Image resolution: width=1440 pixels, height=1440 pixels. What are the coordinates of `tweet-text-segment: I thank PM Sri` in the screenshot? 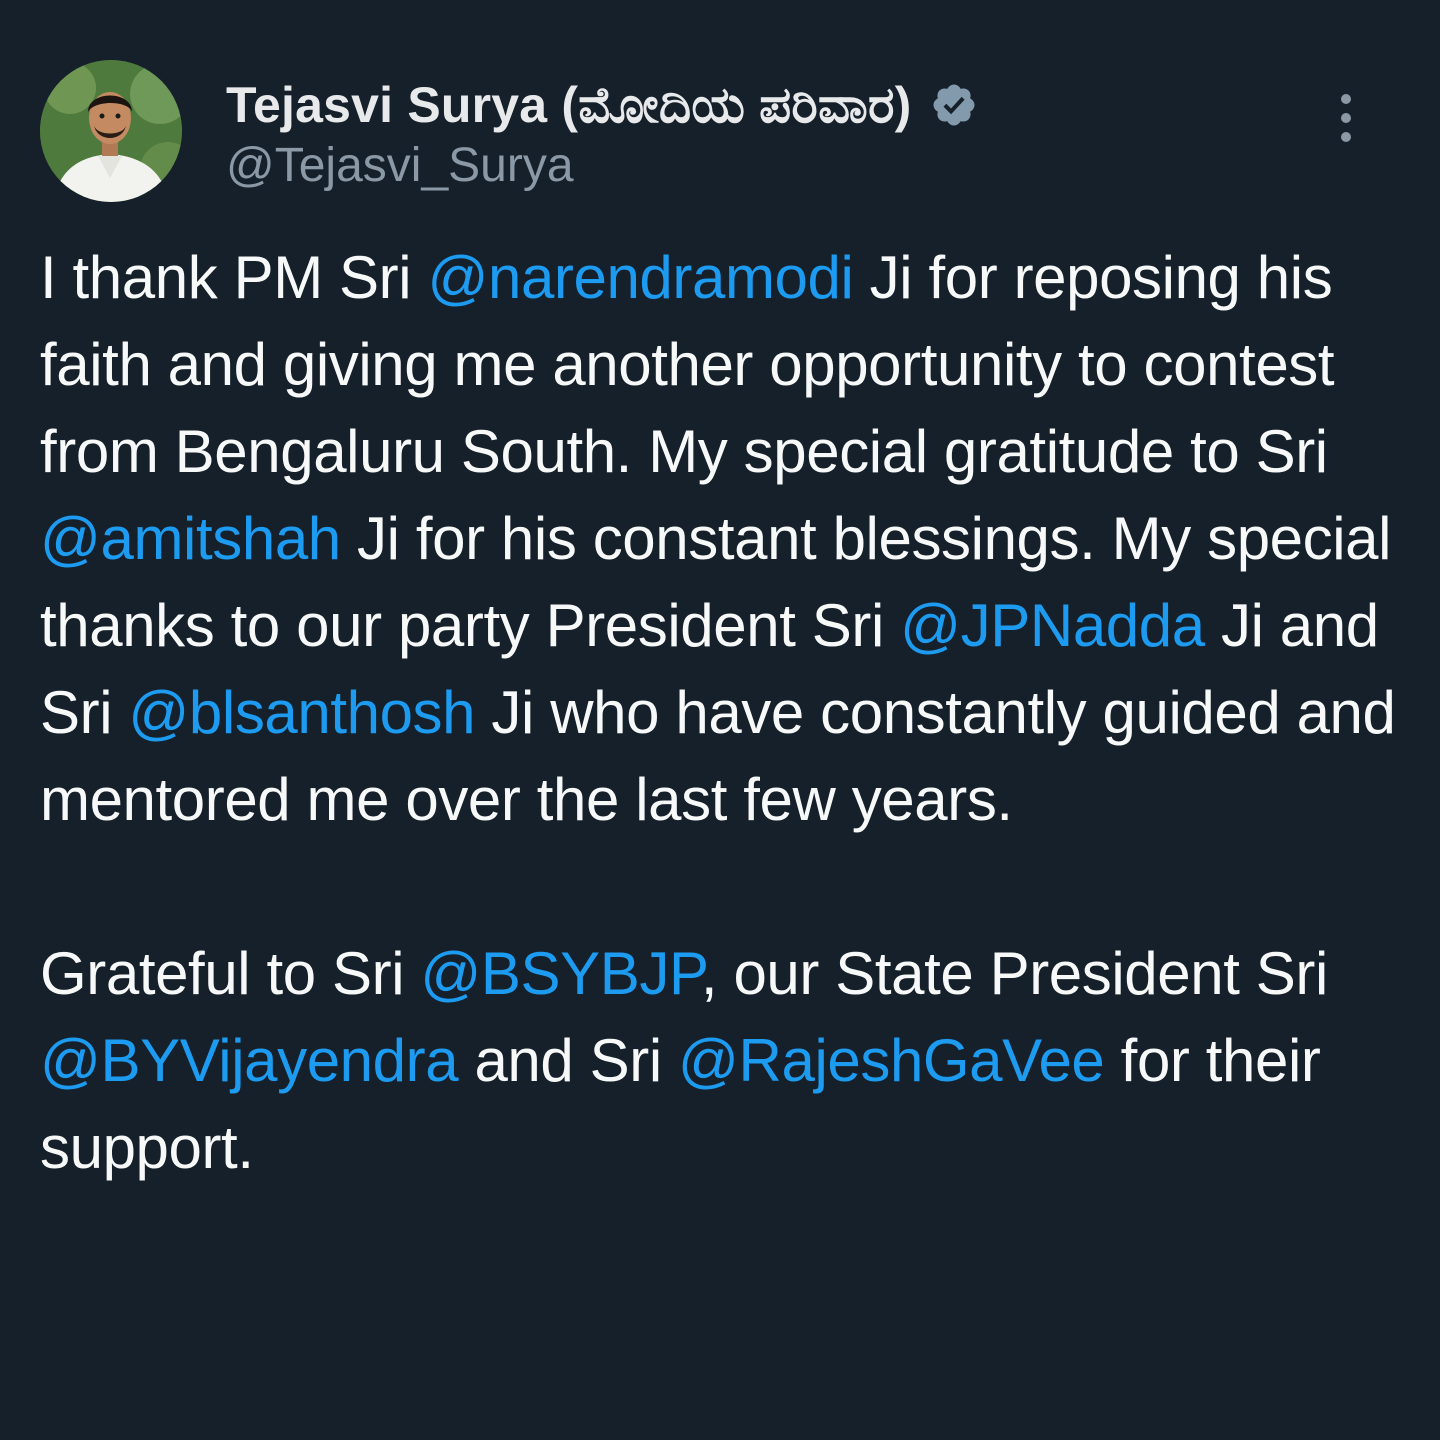 It's located at (234, 277).